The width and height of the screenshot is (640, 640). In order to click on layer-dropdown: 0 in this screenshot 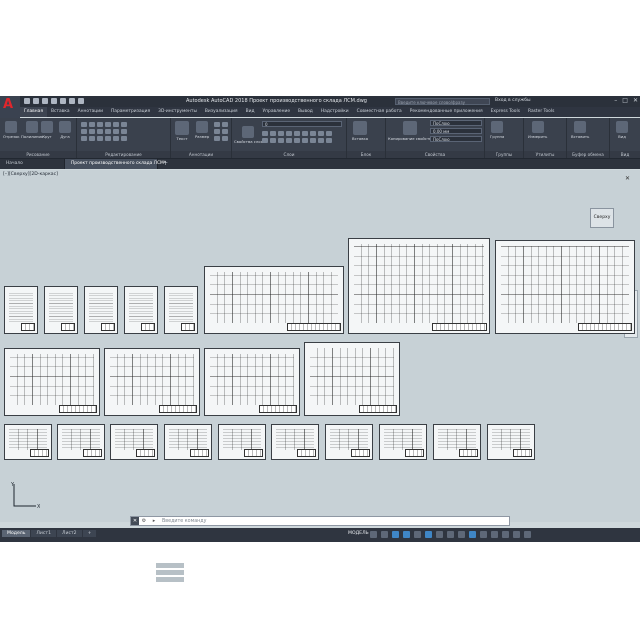, I will do `click(302, 124)`.